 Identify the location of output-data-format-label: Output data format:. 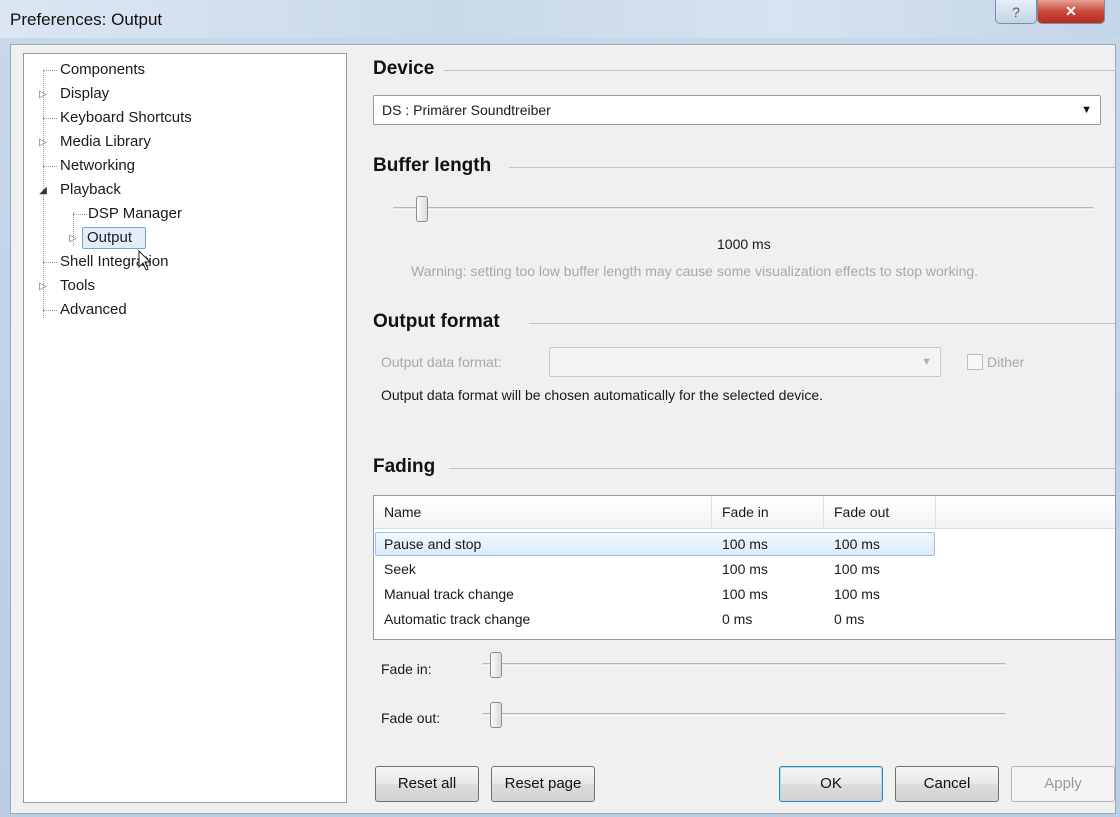
(441, 362).